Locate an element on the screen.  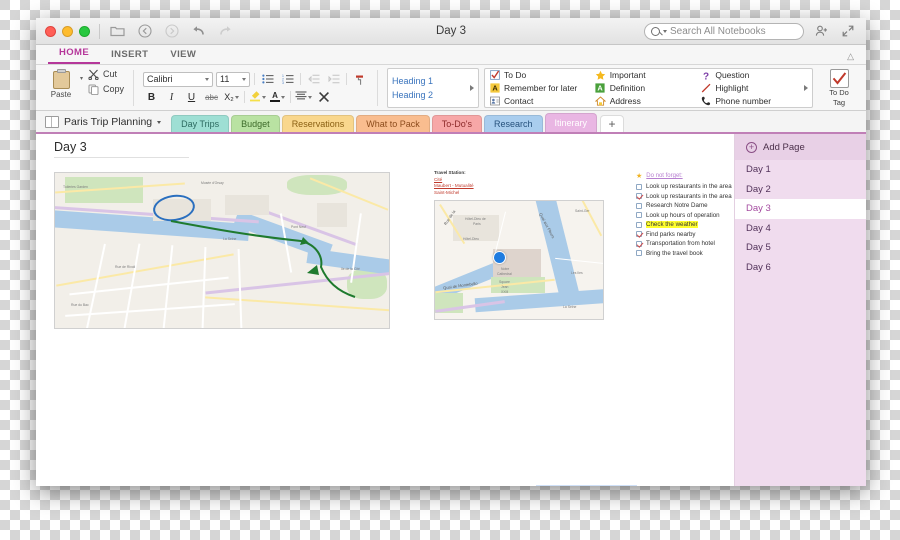
traffic-lights is located at coordinates (63, 31).